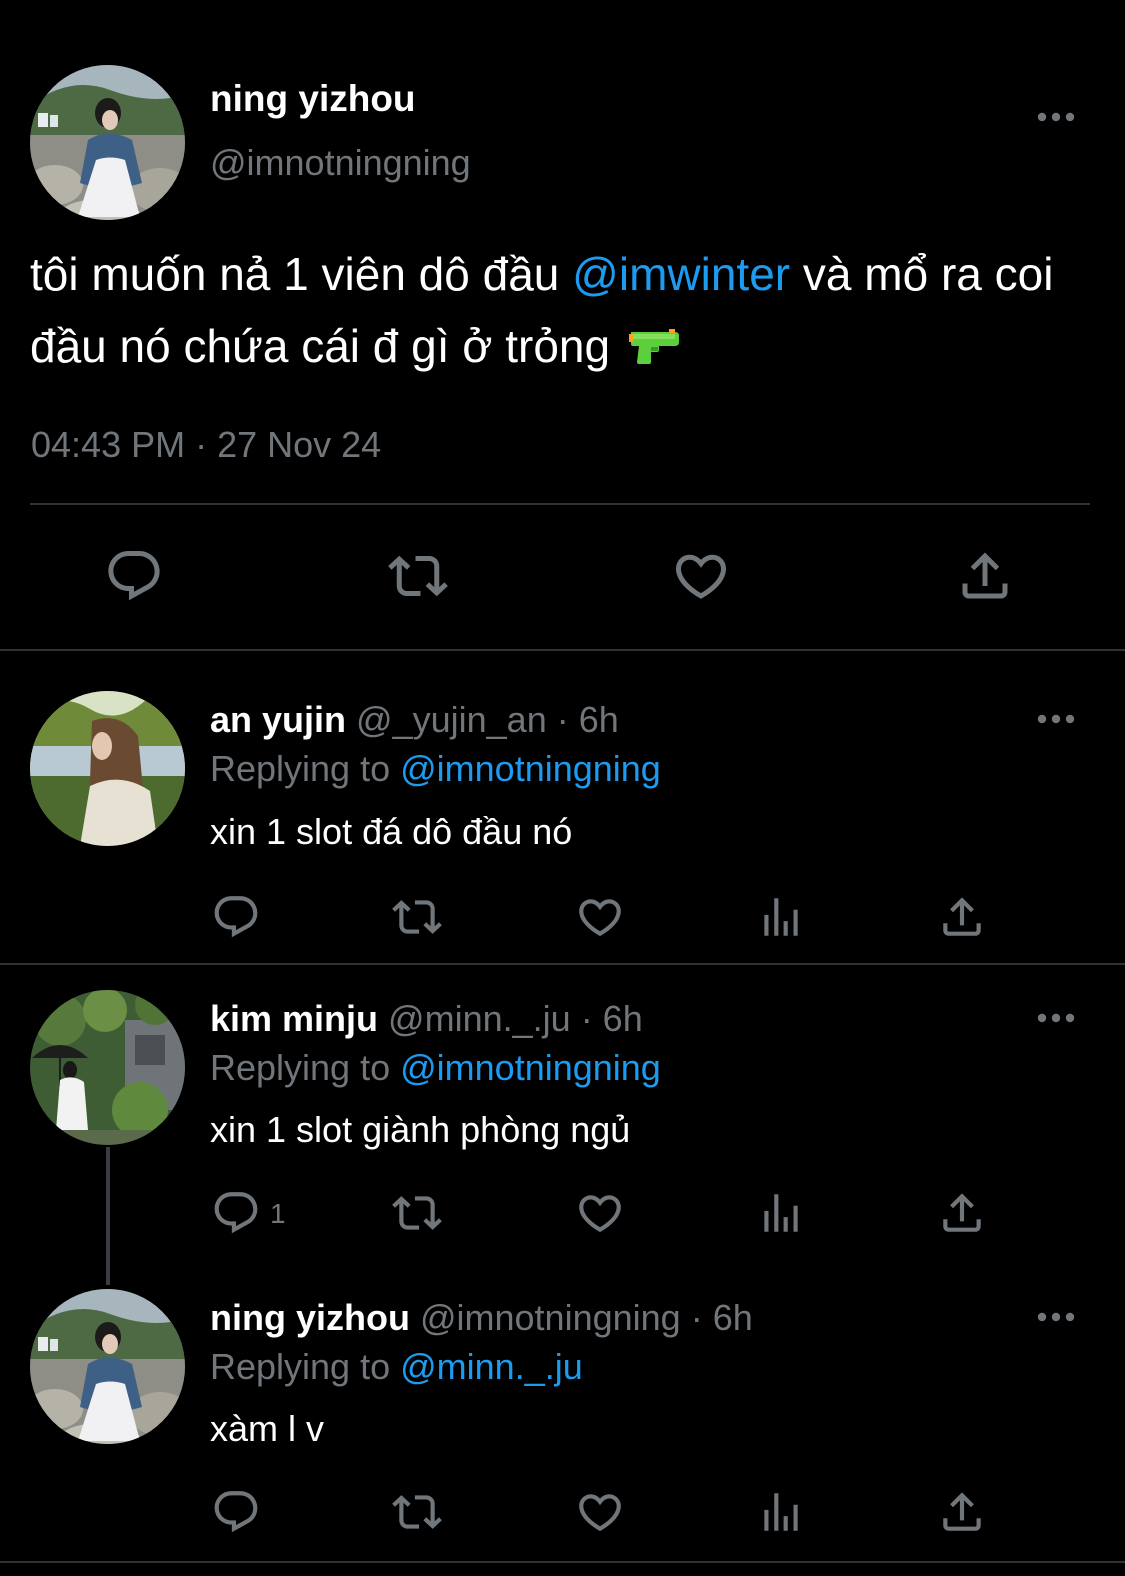 The height and width of the screenshot is (1576, 1125). I want to click on reply-header: an yujin @_yujin_an · 6h, so click(414, 720).